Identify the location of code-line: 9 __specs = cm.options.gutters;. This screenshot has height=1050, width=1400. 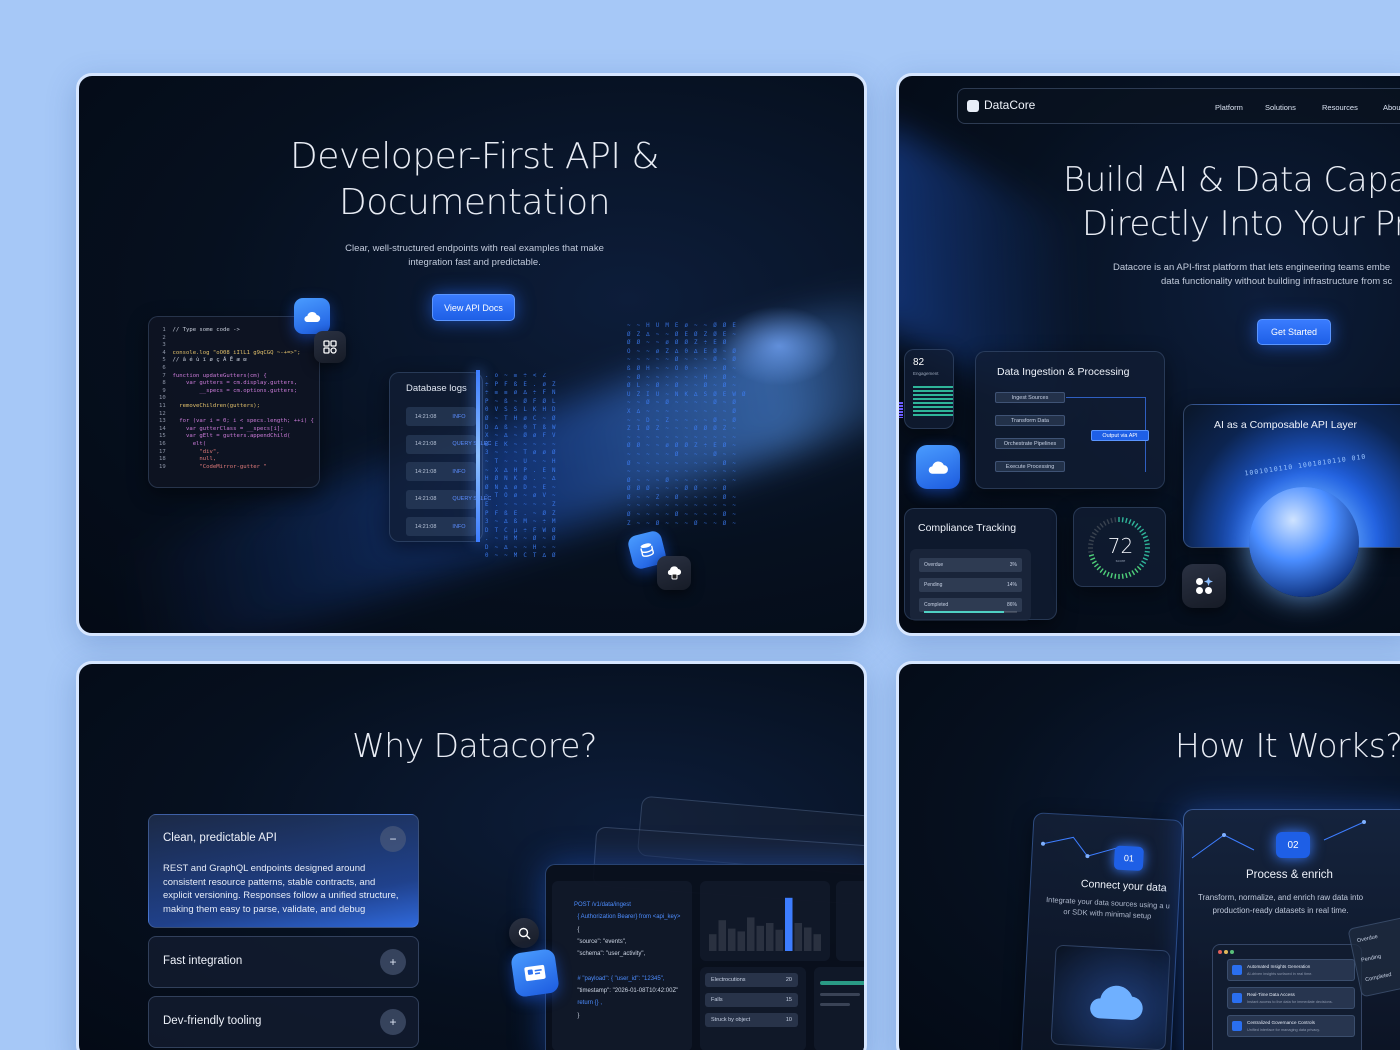
(236, 392).